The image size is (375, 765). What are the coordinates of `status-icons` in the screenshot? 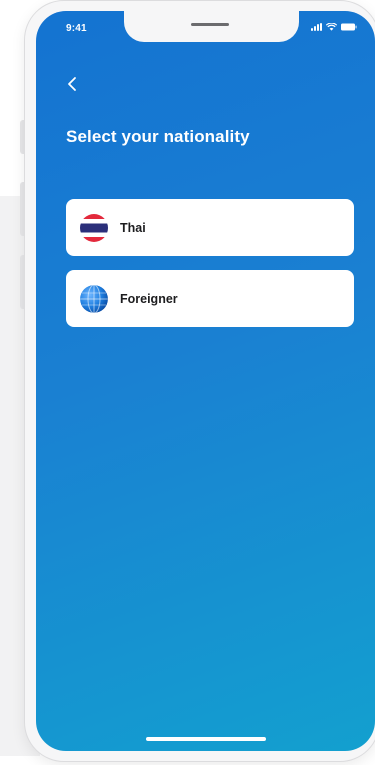 It's located at (334, 27).